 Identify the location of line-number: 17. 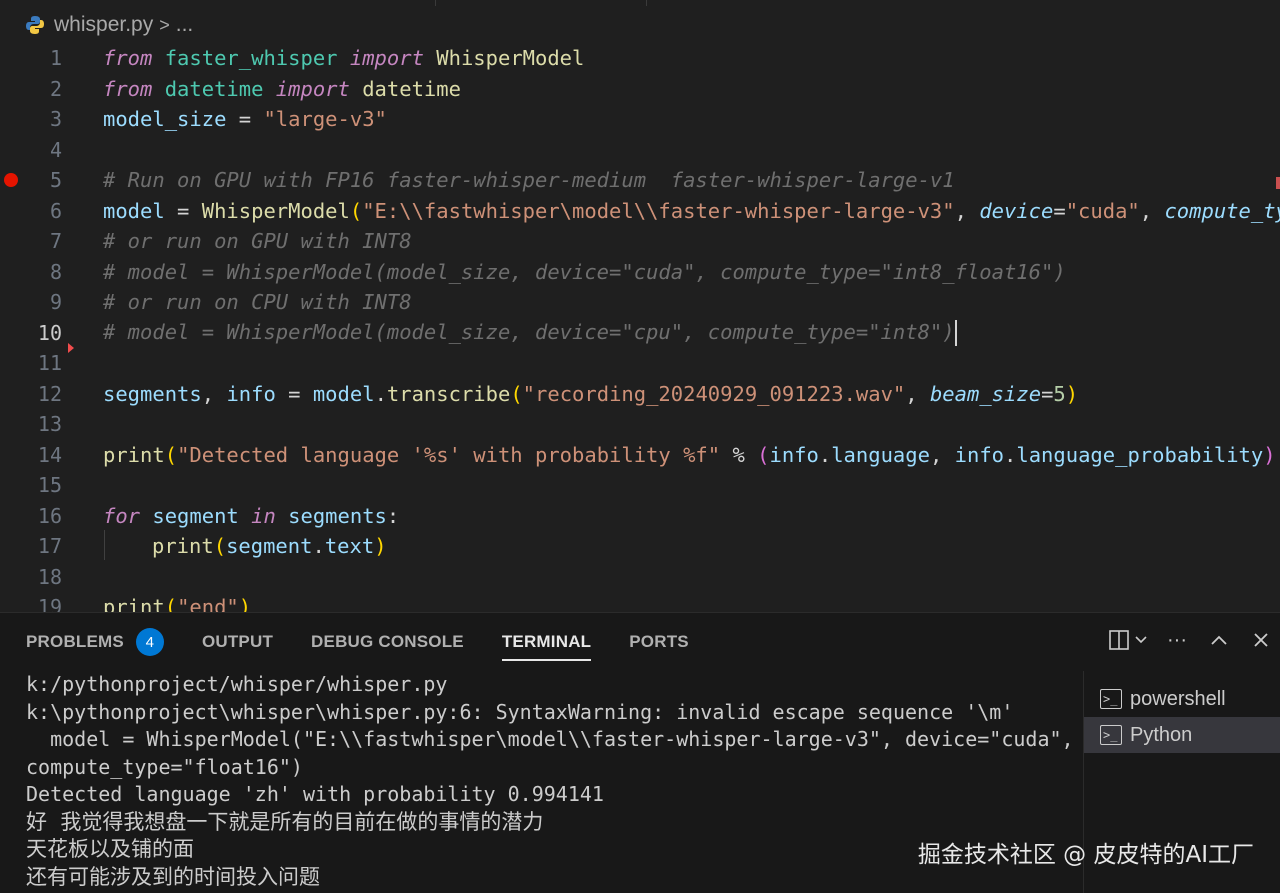
(49, 546).